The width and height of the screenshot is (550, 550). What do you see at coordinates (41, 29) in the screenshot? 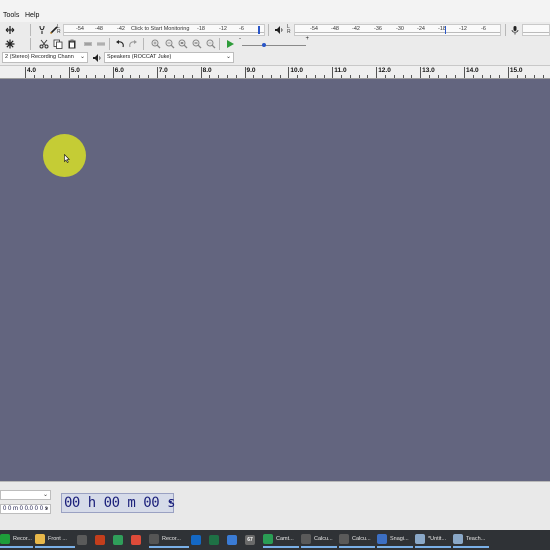
I see `envelope-tool-icon` at bounding box center [41, 29].